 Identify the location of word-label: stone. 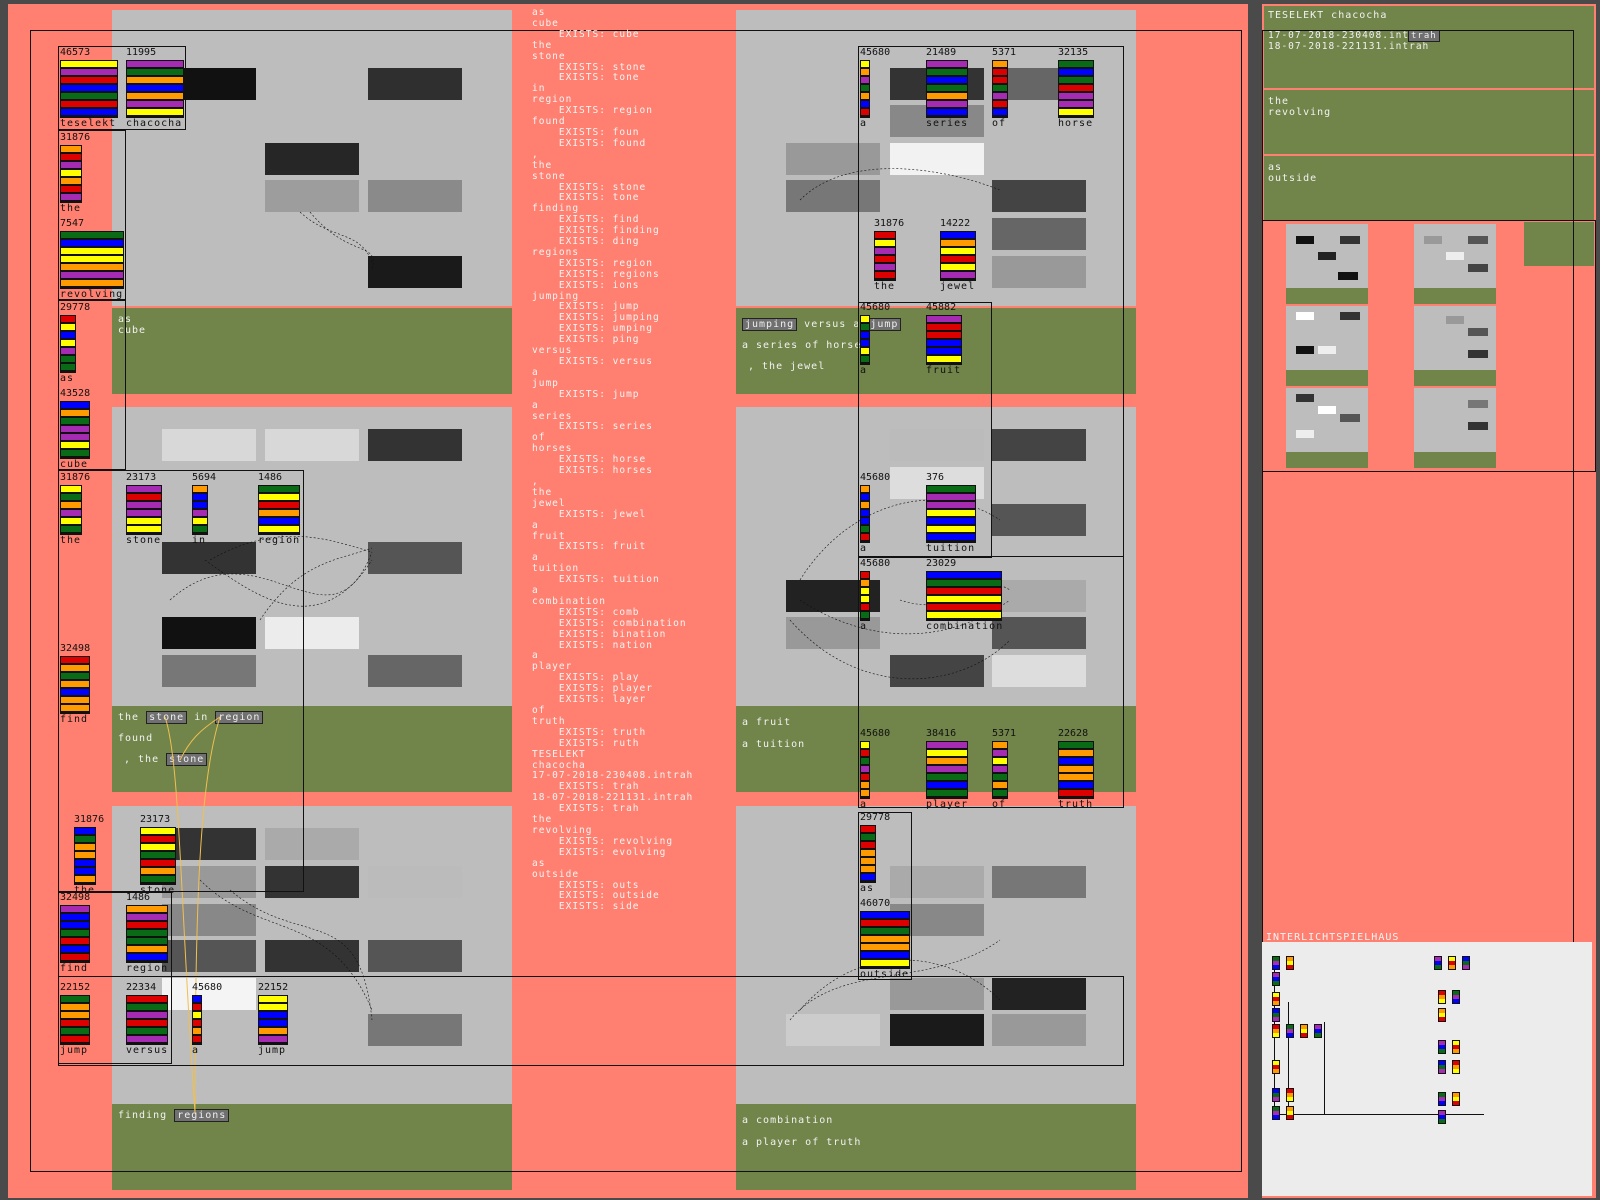
(144, 540).